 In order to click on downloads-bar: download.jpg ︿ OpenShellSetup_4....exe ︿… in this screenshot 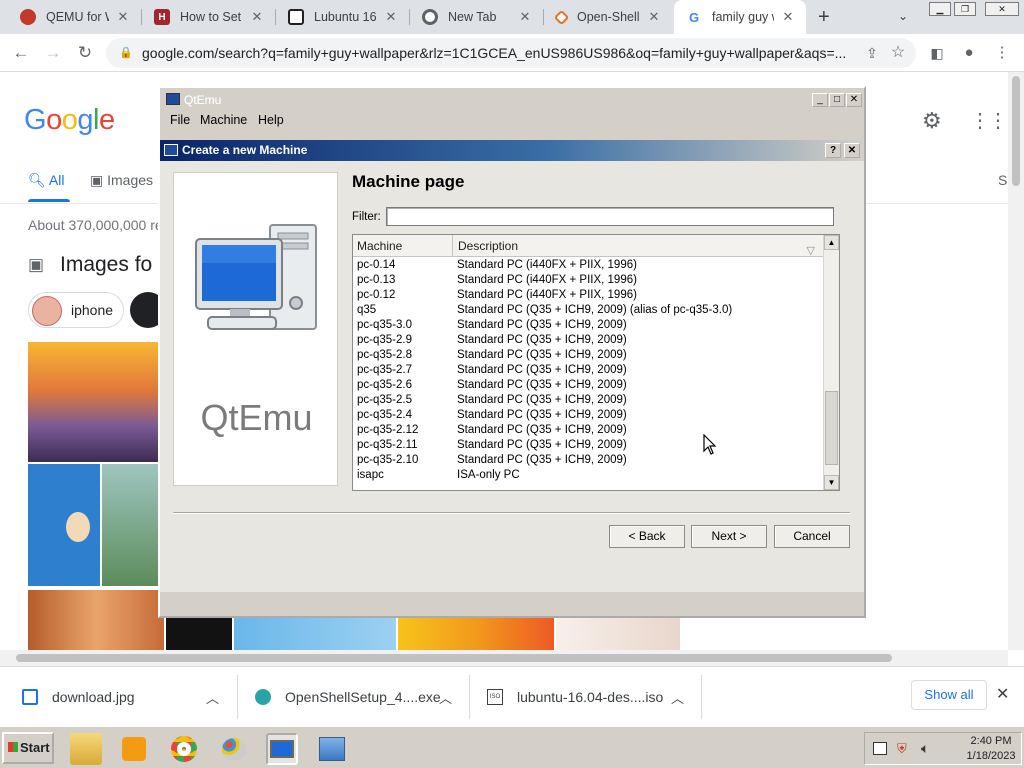, I will do `click(512, 696)`.